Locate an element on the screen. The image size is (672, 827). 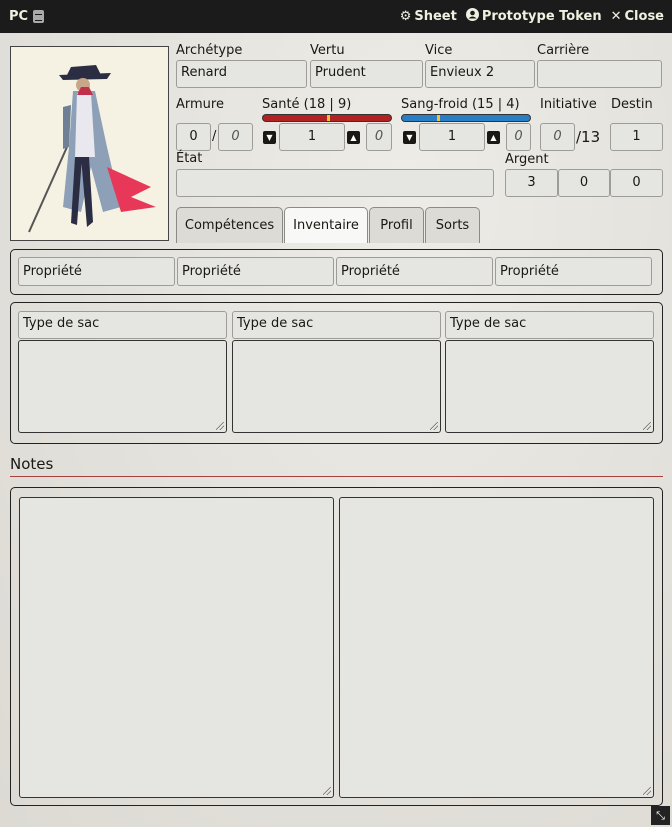
sante-mod-input: 0 is located at coordinates (379, 137).